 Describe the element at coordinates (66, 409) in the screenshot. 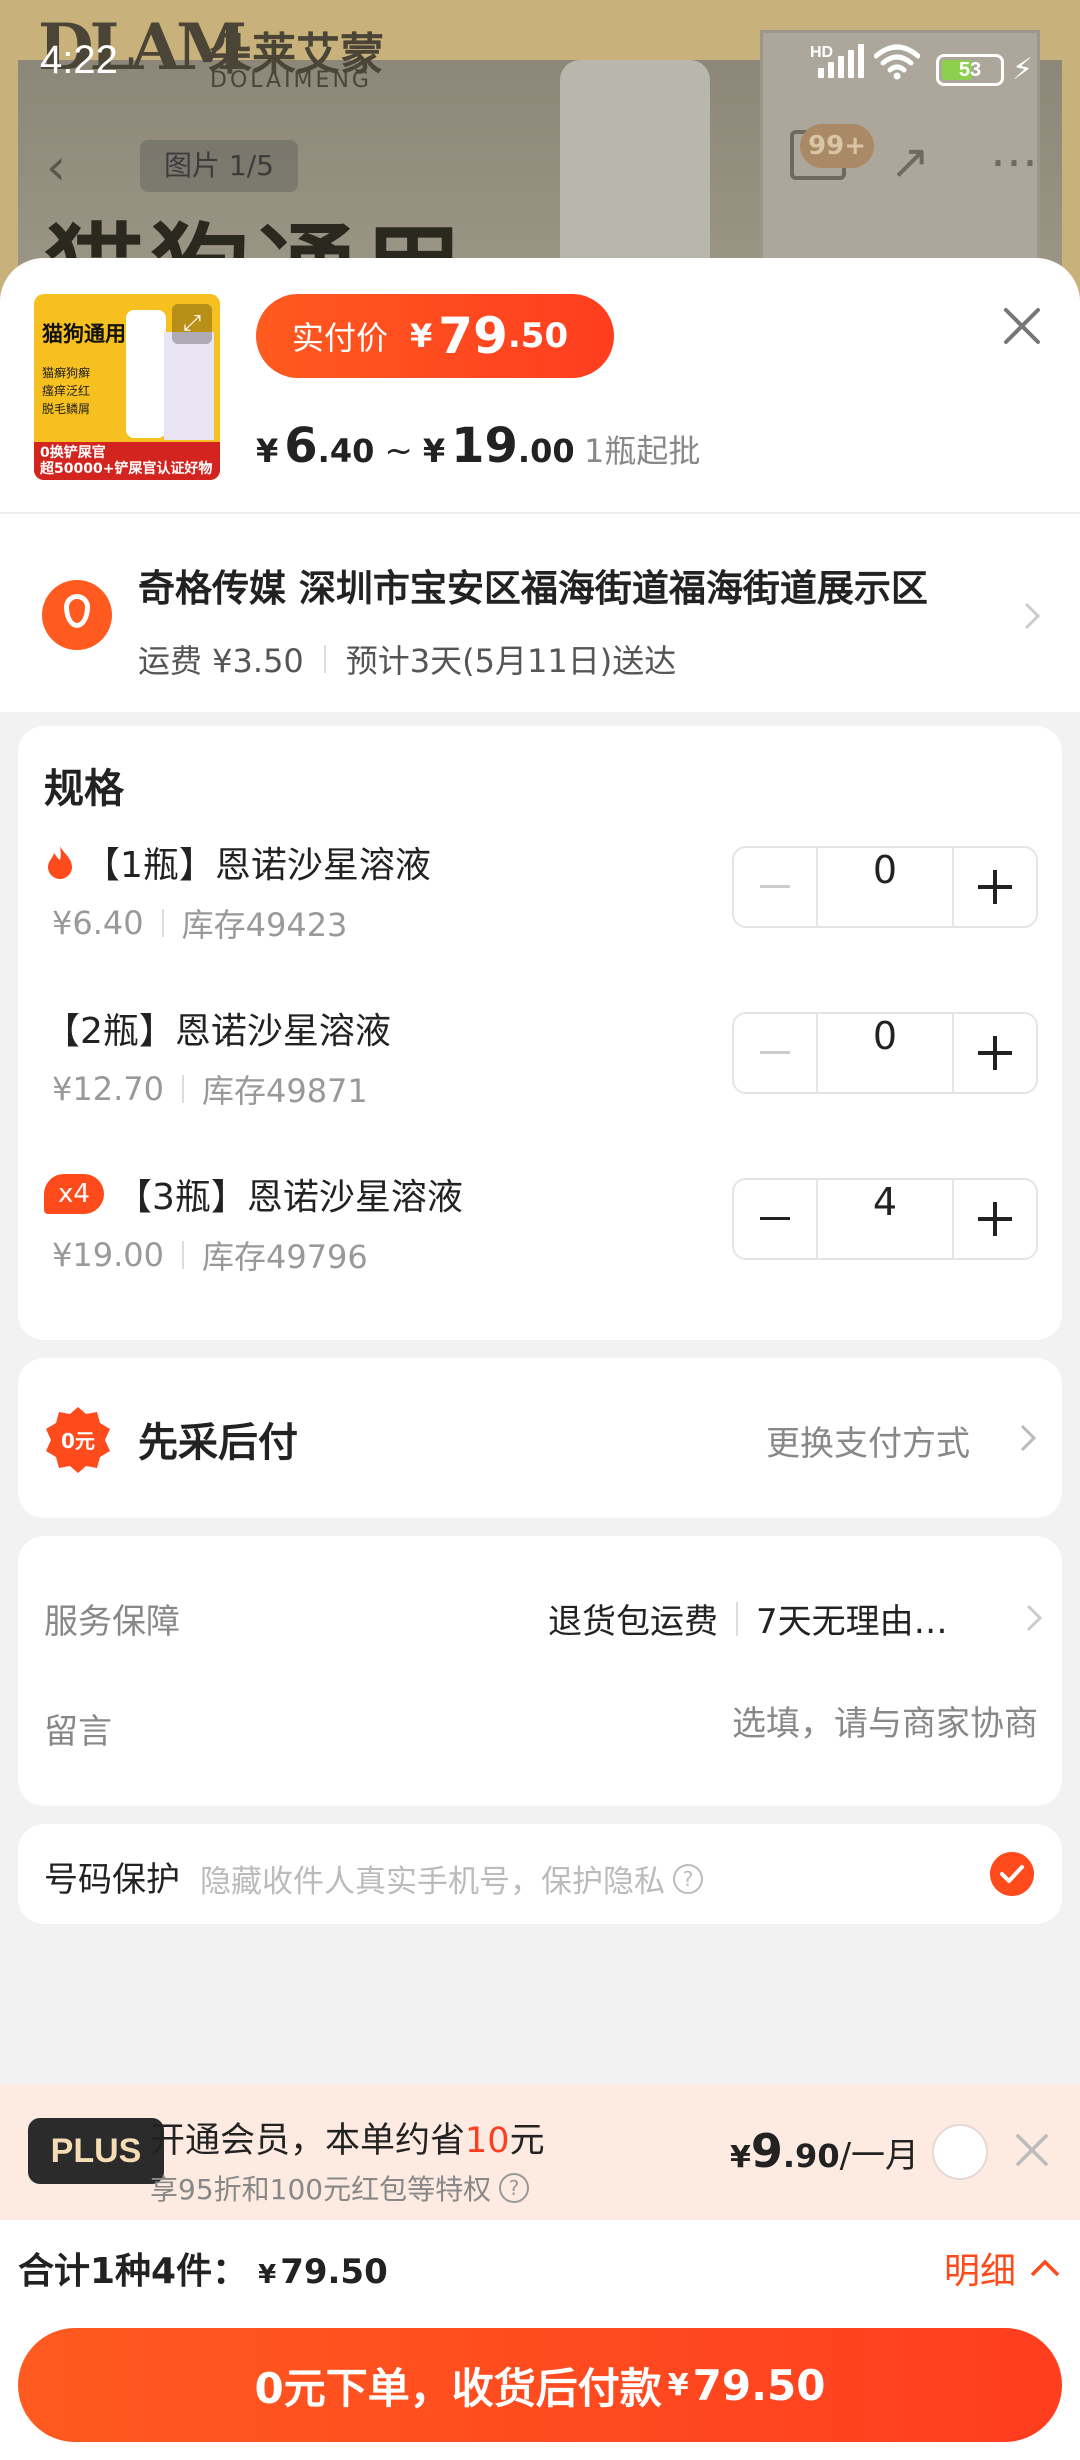

I see `thumb-feature: 脱毛鳞屑` at that location.